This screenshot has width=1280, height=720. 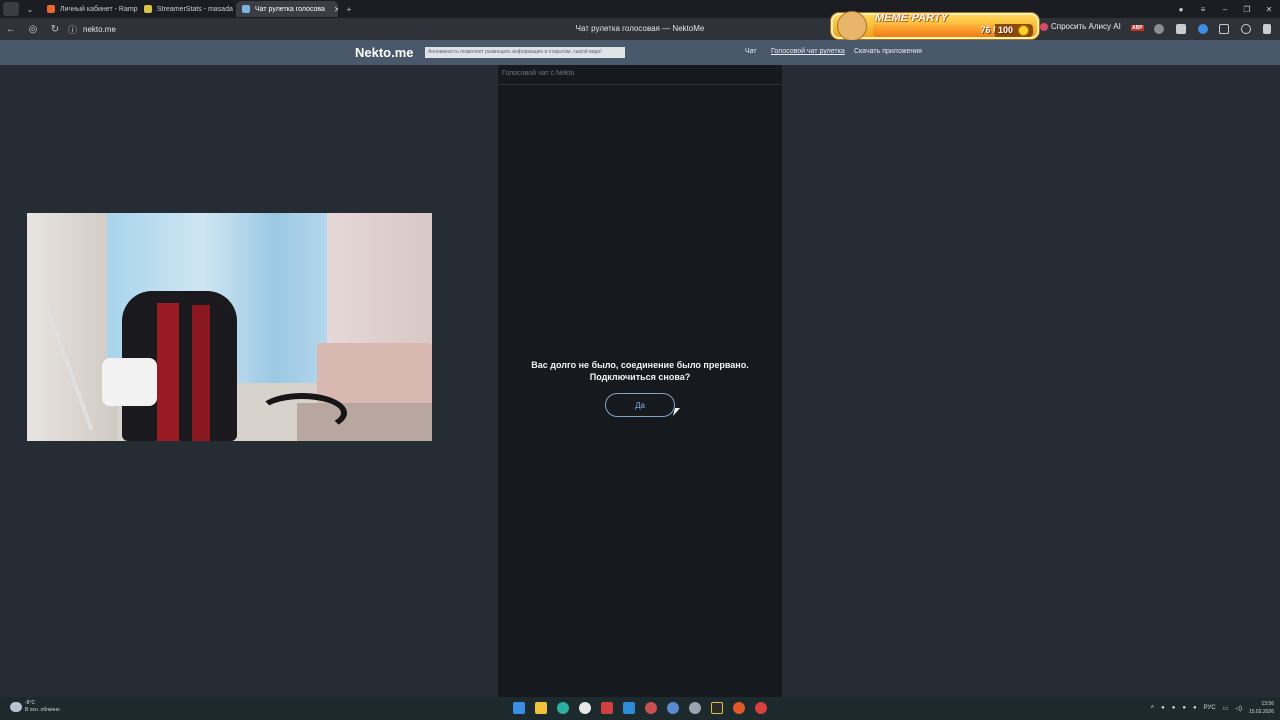 What do you see at coordinates (246, 9) in the screenshot?
I see `nekto-favicon-icon` at bounding box center [246, 9].